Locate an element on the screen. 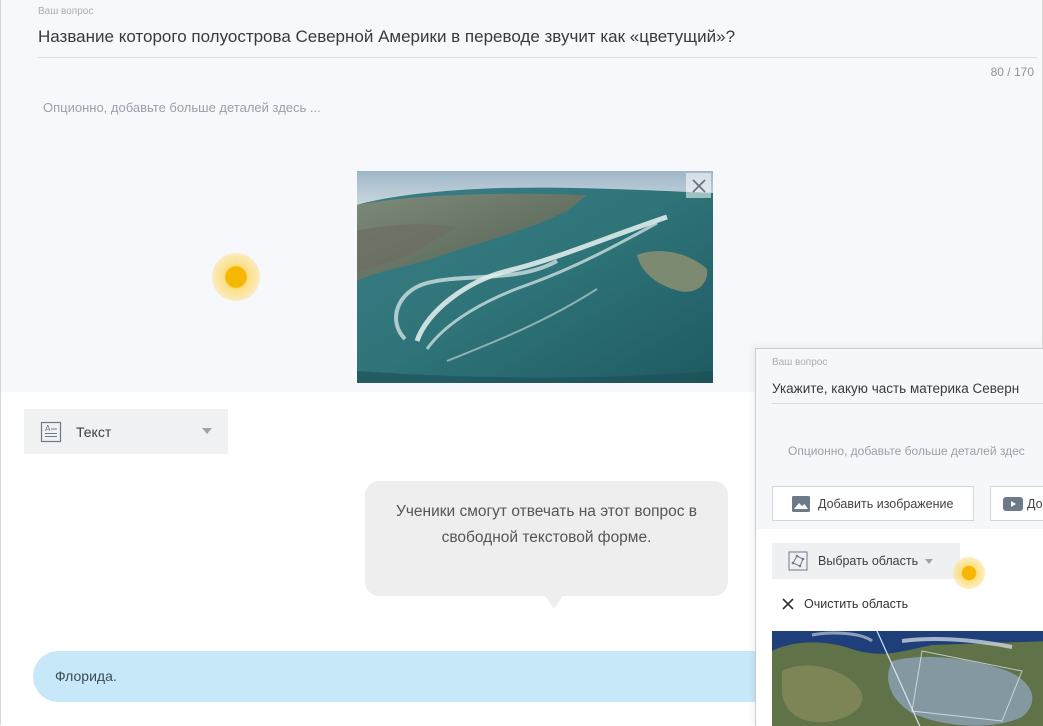  tooltip-tail is located at coordinates (554, 602).